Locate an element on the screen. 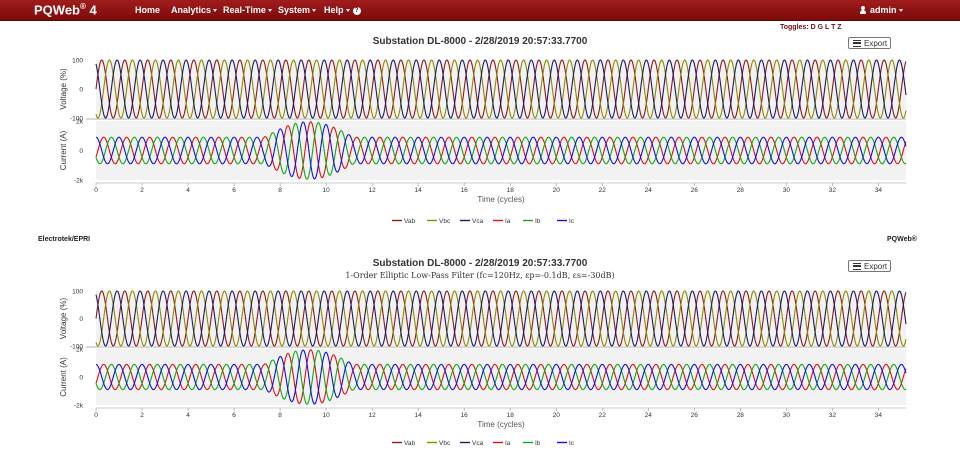  brand-logo: PQWeb® 4 is located at coordinates (65, 9).